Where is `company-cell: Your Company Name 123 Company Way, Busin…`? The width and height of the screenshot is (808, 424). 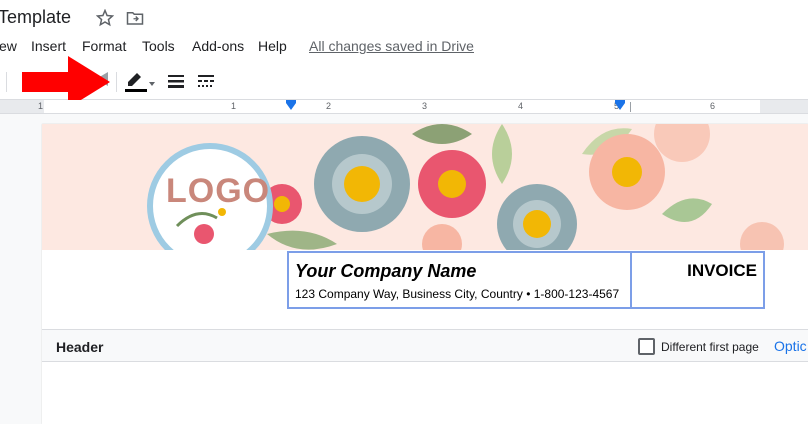
company-cell: Your Company Name 123 Company Way, Busin… is located at coordinates (460, 280).